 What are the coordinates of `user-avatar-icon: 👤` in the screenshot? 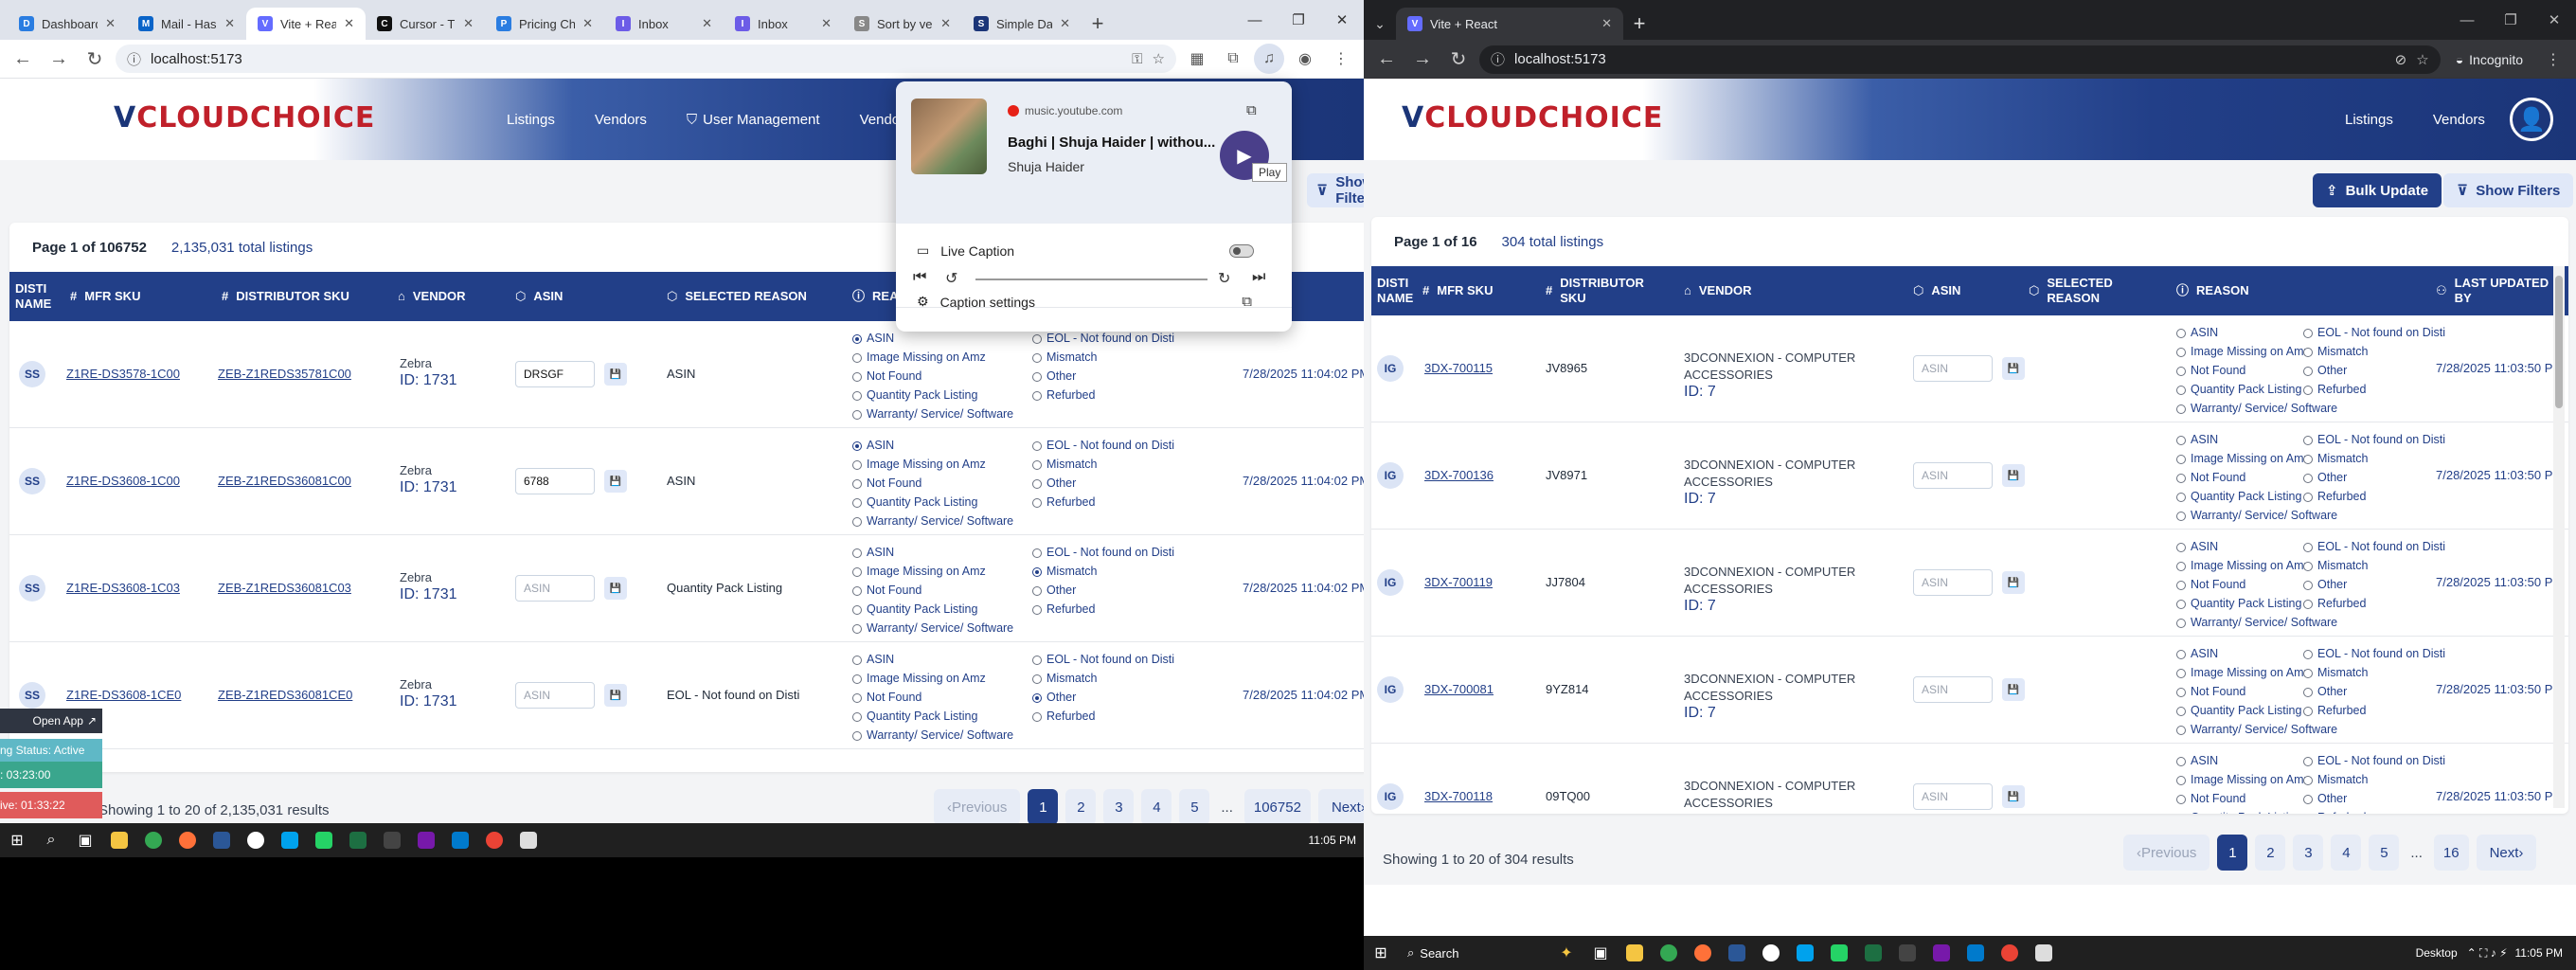 It's located at (2531, 119).